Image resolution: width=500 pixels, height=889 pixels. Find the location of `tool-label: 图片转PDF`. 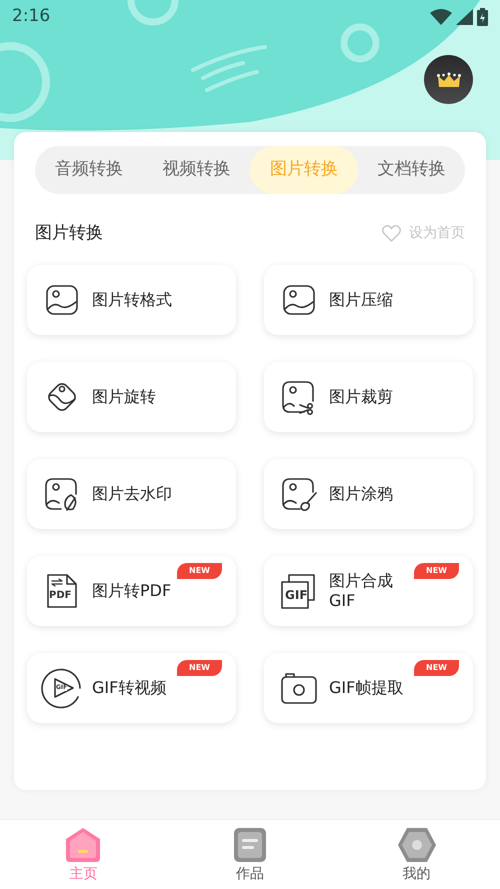

tool-label: 图片转PDF is located at coordinates (132, 590).